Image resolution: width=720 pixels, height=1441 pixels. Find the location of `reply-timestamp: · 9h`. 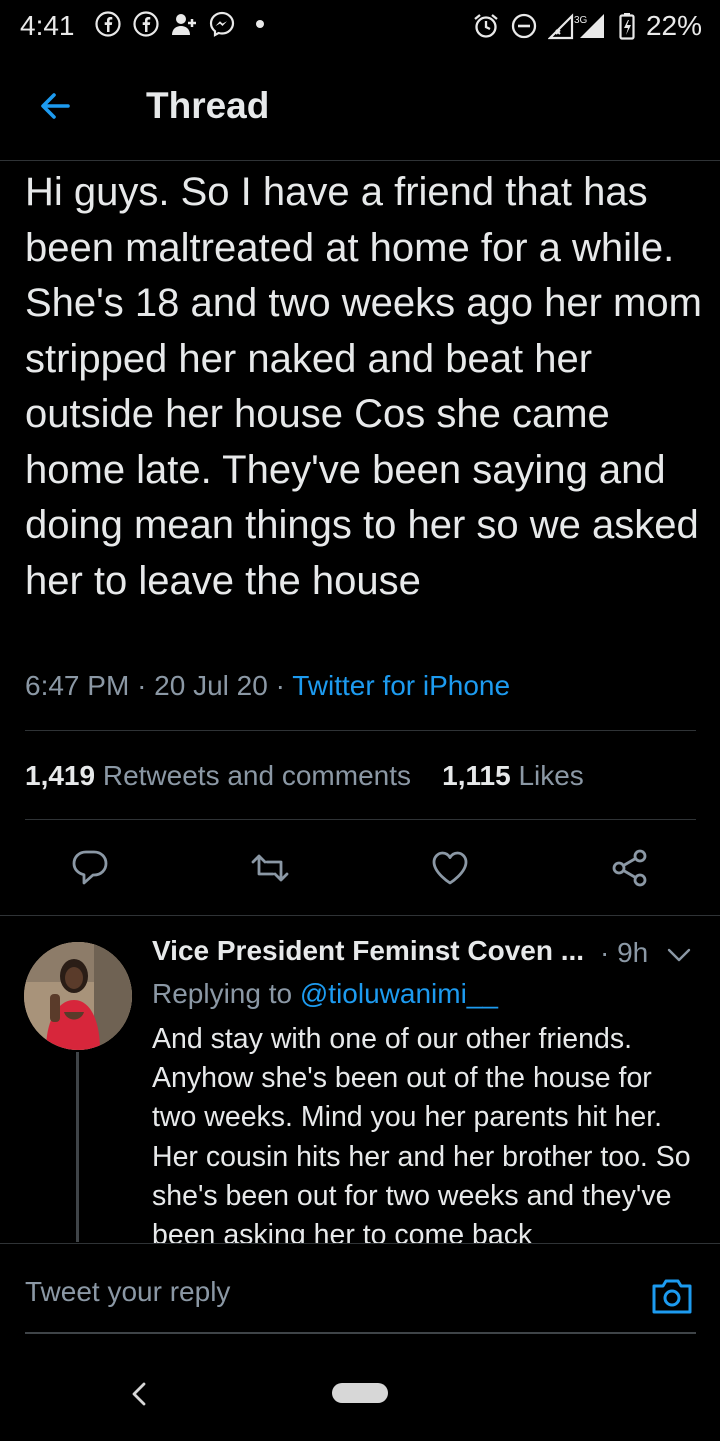

reply-timestamp: · 9h is located at coordinates (624, 952).